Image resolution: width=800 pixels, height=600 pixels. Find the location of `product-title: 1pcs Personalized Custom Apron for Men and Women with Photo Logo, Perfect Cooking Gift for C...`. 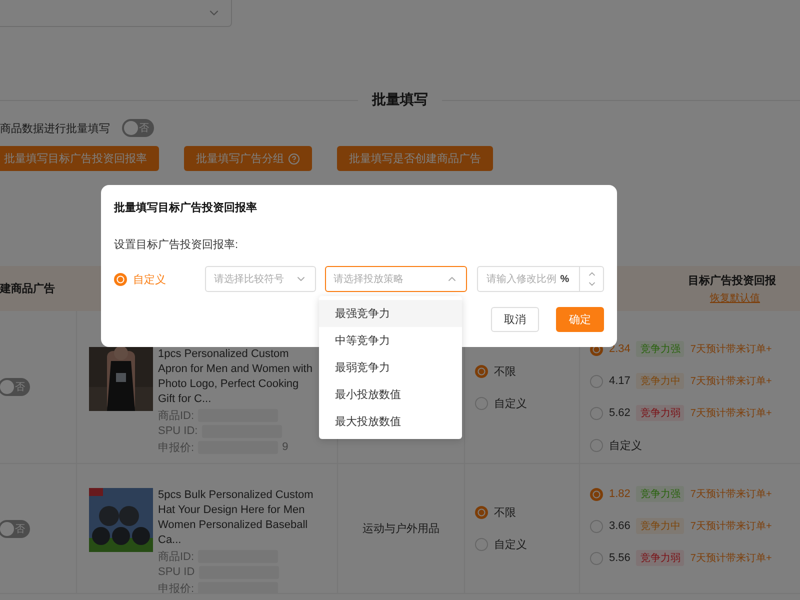

product-title: 1pcs Personalized Custom Apron for Men and Women with Photo Logo, Perfect Cooking Gift for C... is located at coordinates (236, 377).